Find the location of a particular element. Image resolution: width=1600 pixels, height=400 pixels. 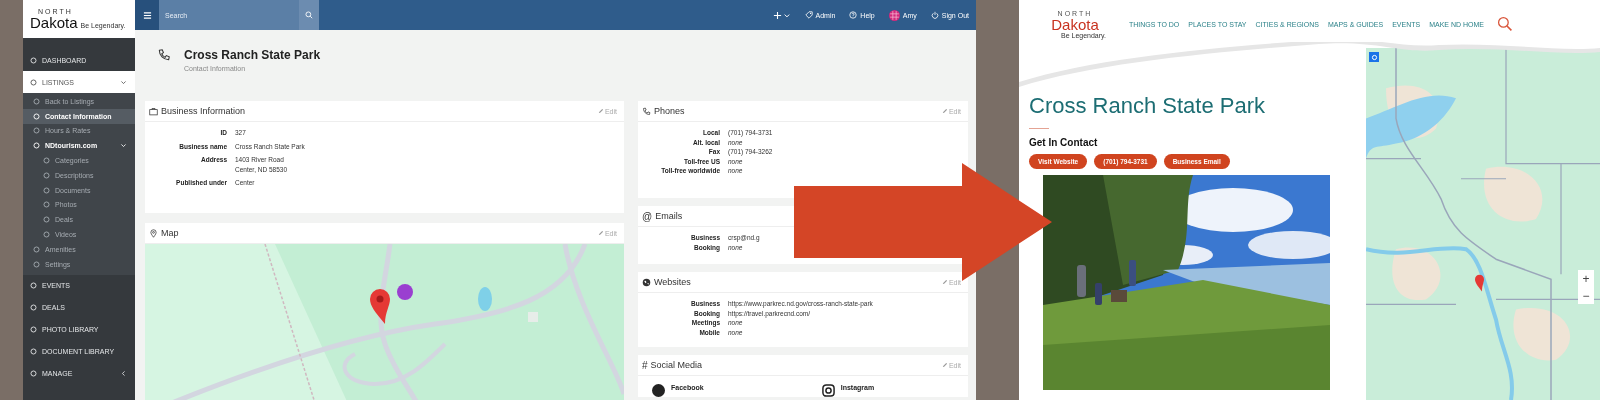

tag-icon is located at coordinates (808, 15).